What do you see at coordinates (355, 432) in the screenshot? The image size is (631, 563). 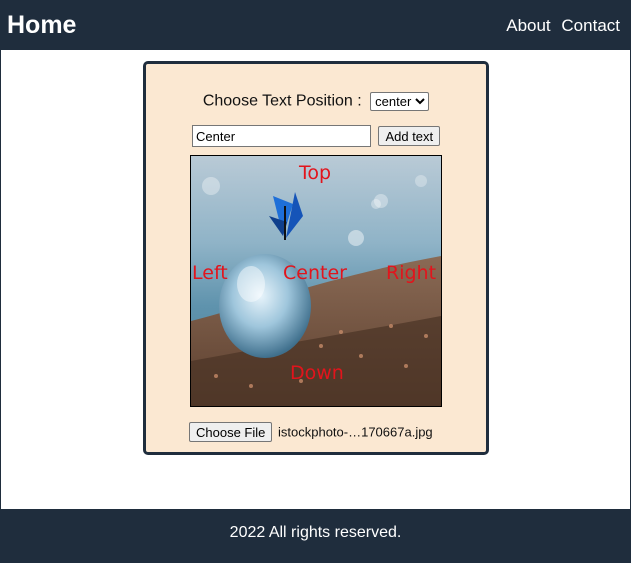 I see `file-name: istockphoto-…170667a.jpg` at bounding box center [355, 432].